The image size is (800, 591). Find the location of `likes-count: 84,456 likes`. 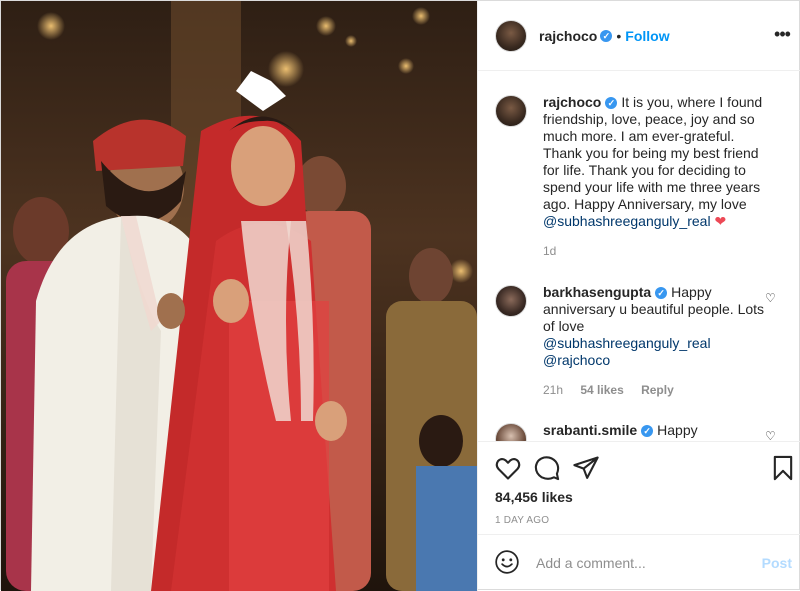

likes-count: 84,456 likes is located at coordinates (534, 497).